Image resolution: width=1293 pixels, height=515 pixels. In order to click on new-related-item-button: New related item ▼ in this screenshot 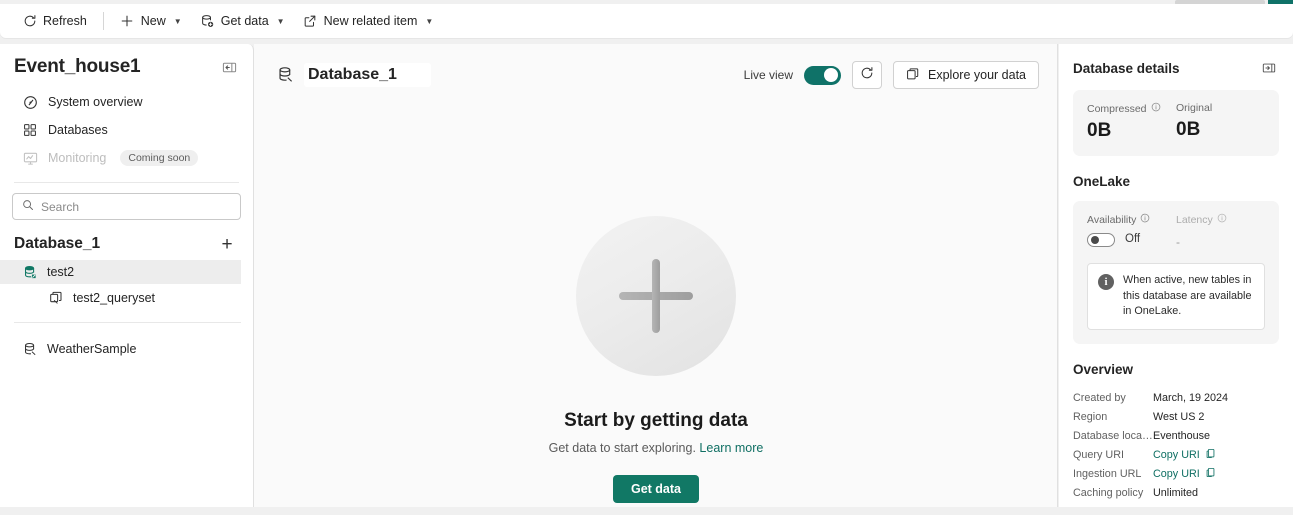, I will do `click(368, 21)`.